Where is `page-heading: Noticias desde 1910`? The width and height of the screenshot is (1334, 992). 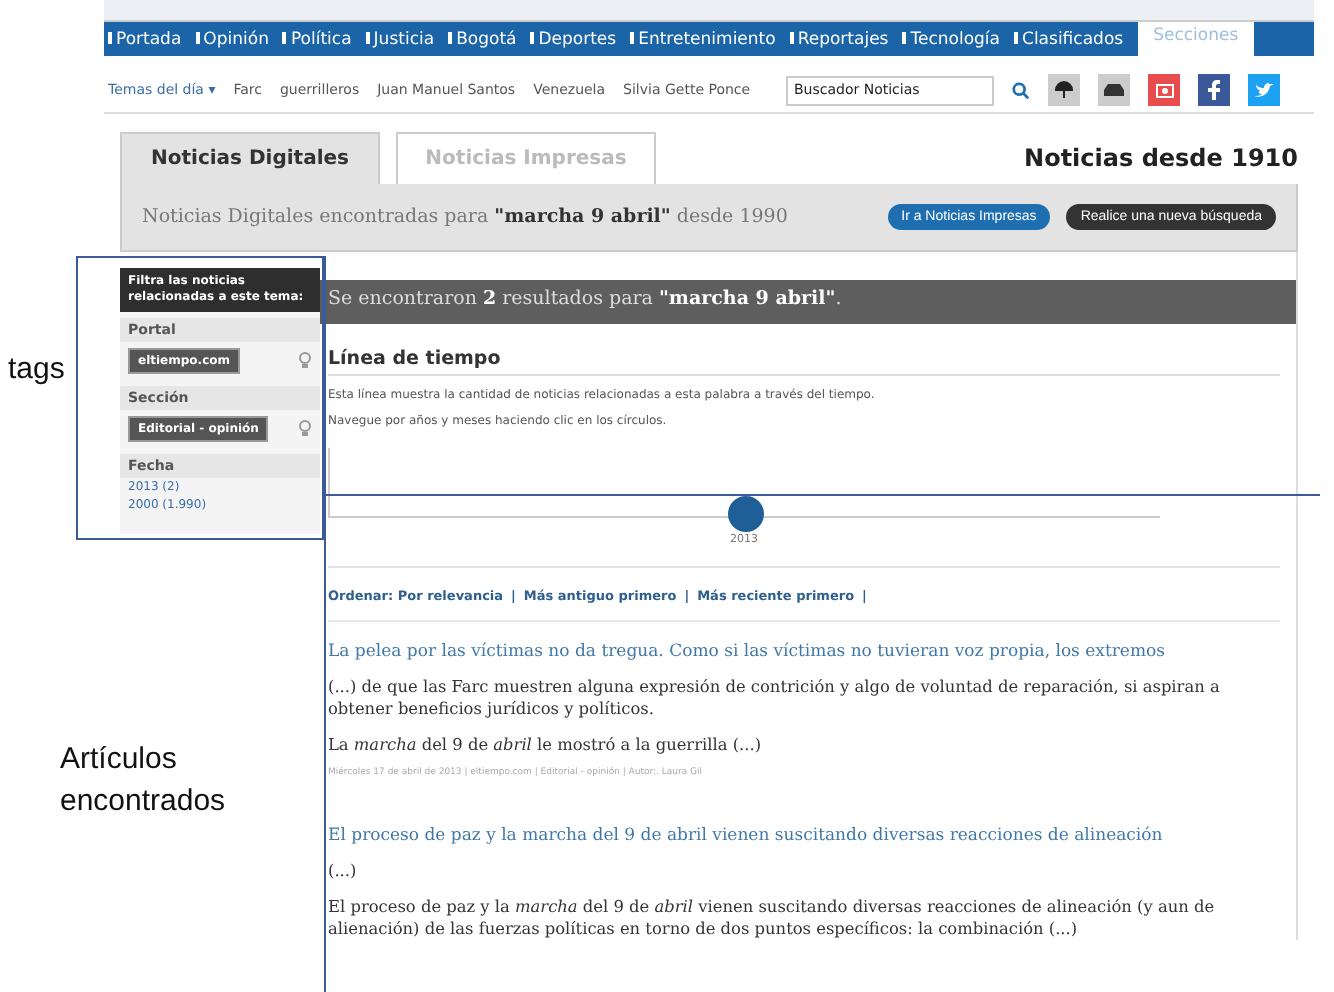
page-heading: Noticias desde 1910 is located at coordinates (1161, 158).